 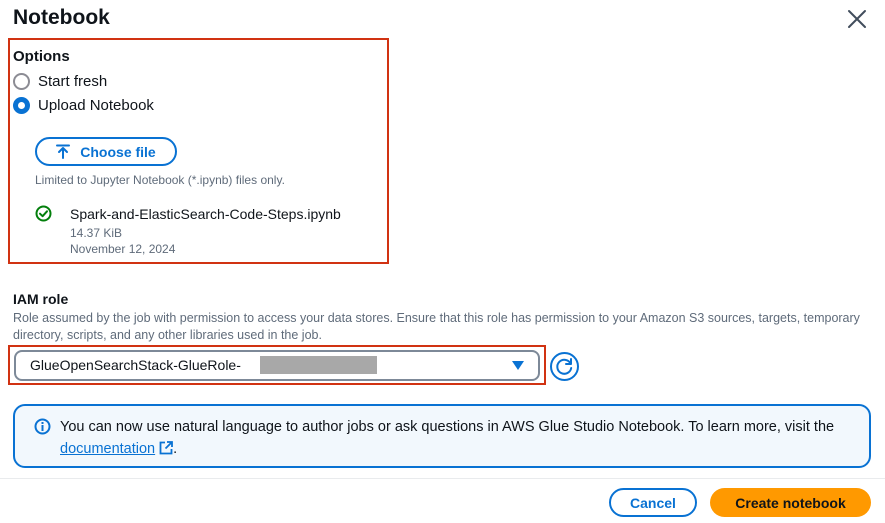 I want to click on uploaded-file-name: Spark-and-ElasticSearch-Code-Steps.ipynb, so click(x=205, y=214).